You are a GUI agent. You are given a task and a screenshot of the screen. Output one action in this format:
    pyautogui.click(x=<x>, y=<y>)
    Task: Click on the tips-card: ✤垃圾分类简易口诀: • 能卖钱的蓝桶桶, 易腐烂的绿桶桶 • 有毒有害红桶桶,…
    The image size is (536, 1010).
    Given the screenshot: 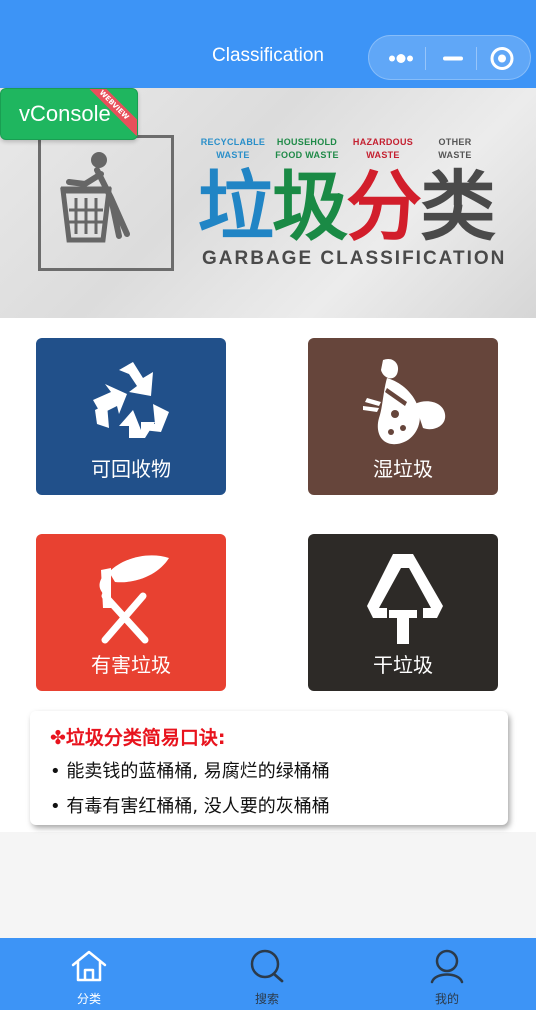 What is the action you would take?
    pyautogui.click(x=269, y=768)
    